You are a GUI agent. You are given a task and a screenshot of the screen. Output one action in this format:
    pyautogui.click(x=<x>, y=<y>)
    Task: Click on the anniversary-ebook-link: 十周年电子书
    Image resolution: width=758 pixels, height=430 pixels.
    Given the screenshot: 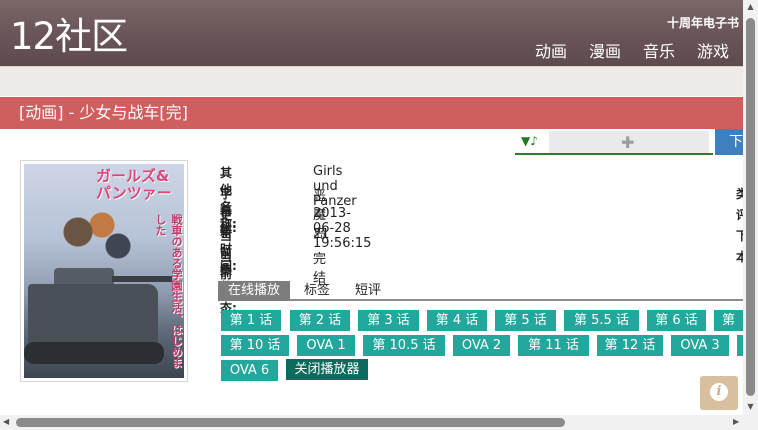 What is the action you would take?
    pyautogui.click(x=703, y=22)
    